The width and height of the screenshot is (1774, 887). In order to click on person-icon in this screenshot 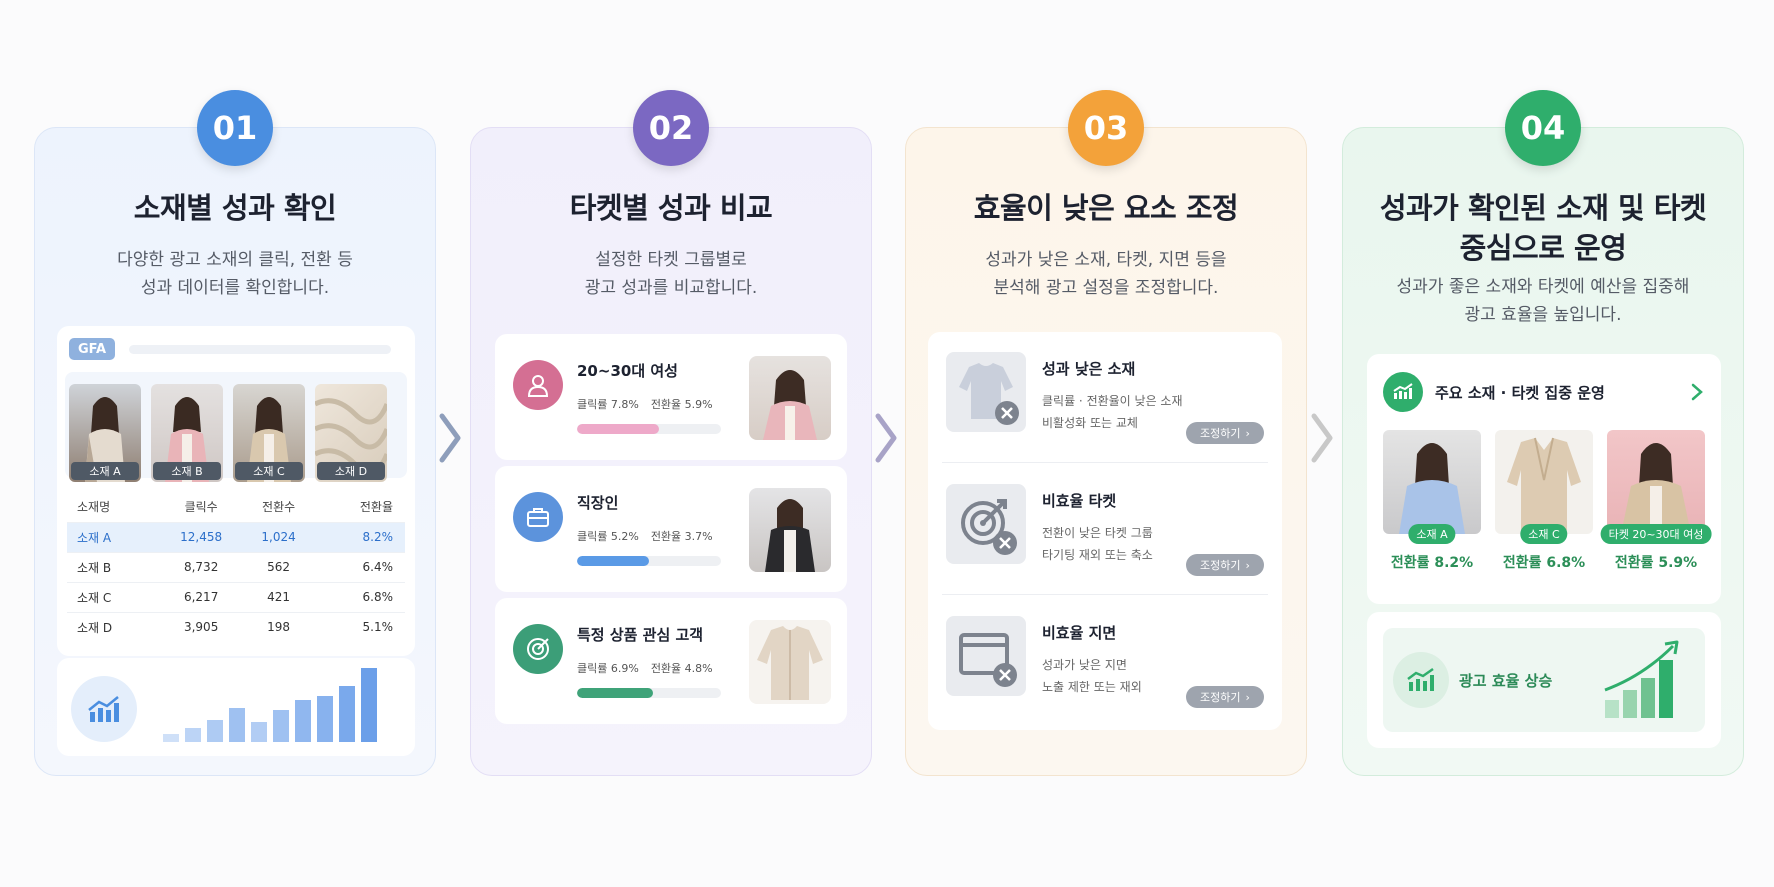, I will do `click(538, 385)`.